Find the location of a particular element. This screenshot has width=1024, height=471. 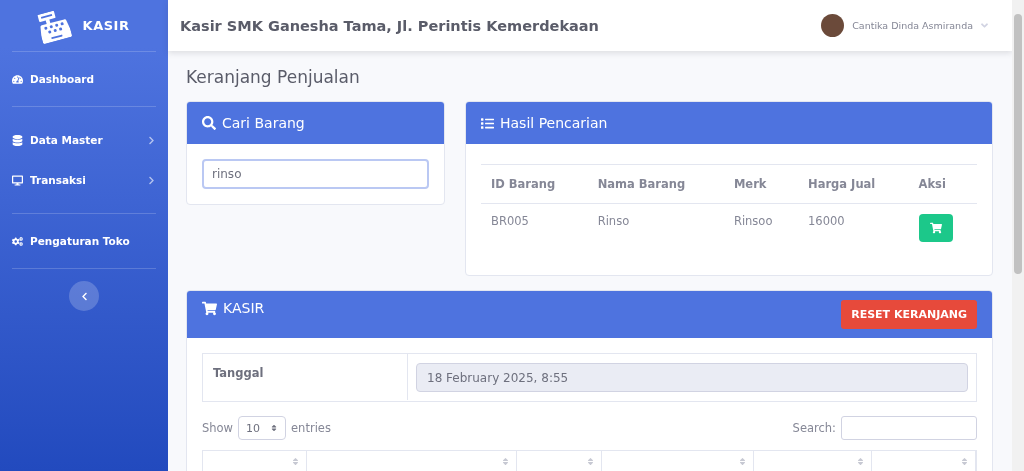

entries-label: entries is located at coordinates (311, 428).